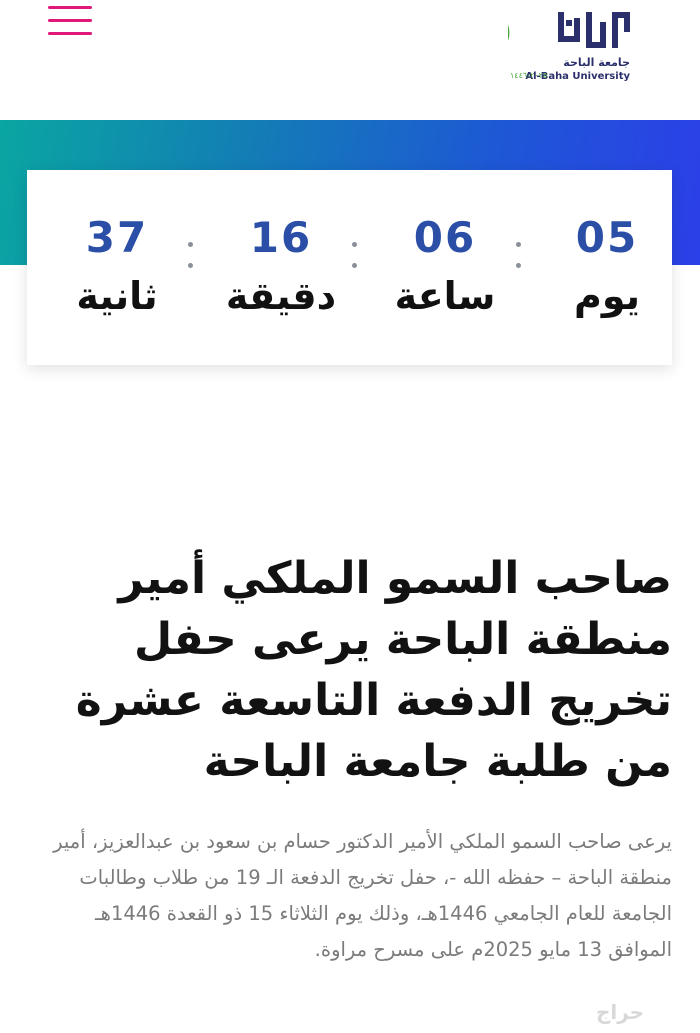 The width and height of the screenshot is (700, 1033). What do you see at coordinates (596, 62) in the screenshot?
I see `logo-arabic-name: جامعة الباحة` at bounding box center [596, 62].